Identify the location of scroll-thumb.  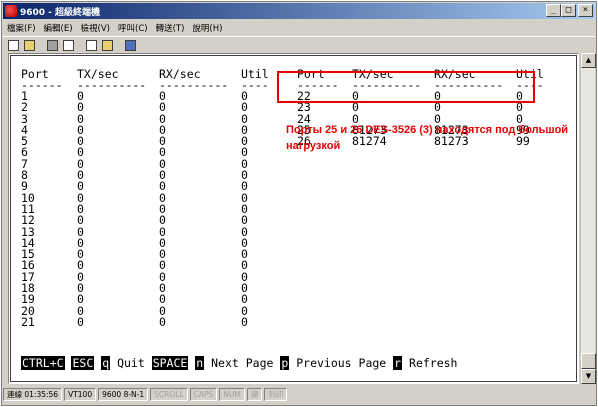
(588, 361).